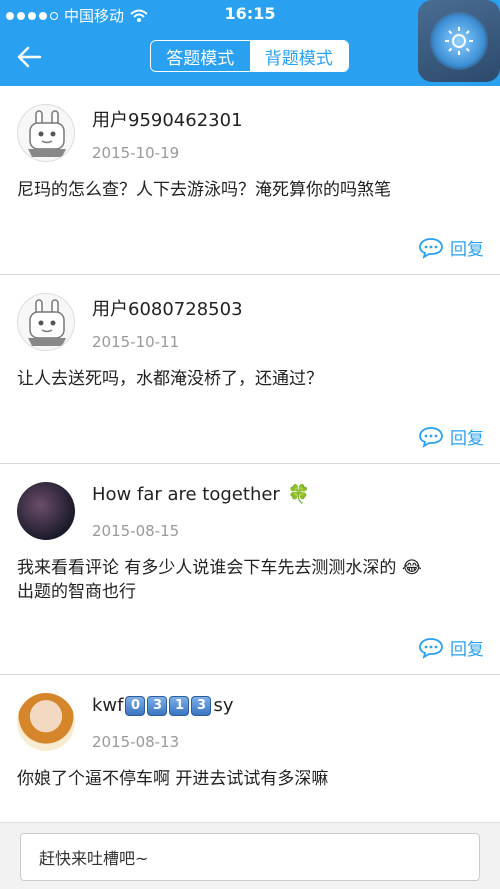 This screenshot has width=500, height=889. Describe the element at coordinates (136, 531) in the screenshot. I see `comment-date: 2015-08-15` at that location.